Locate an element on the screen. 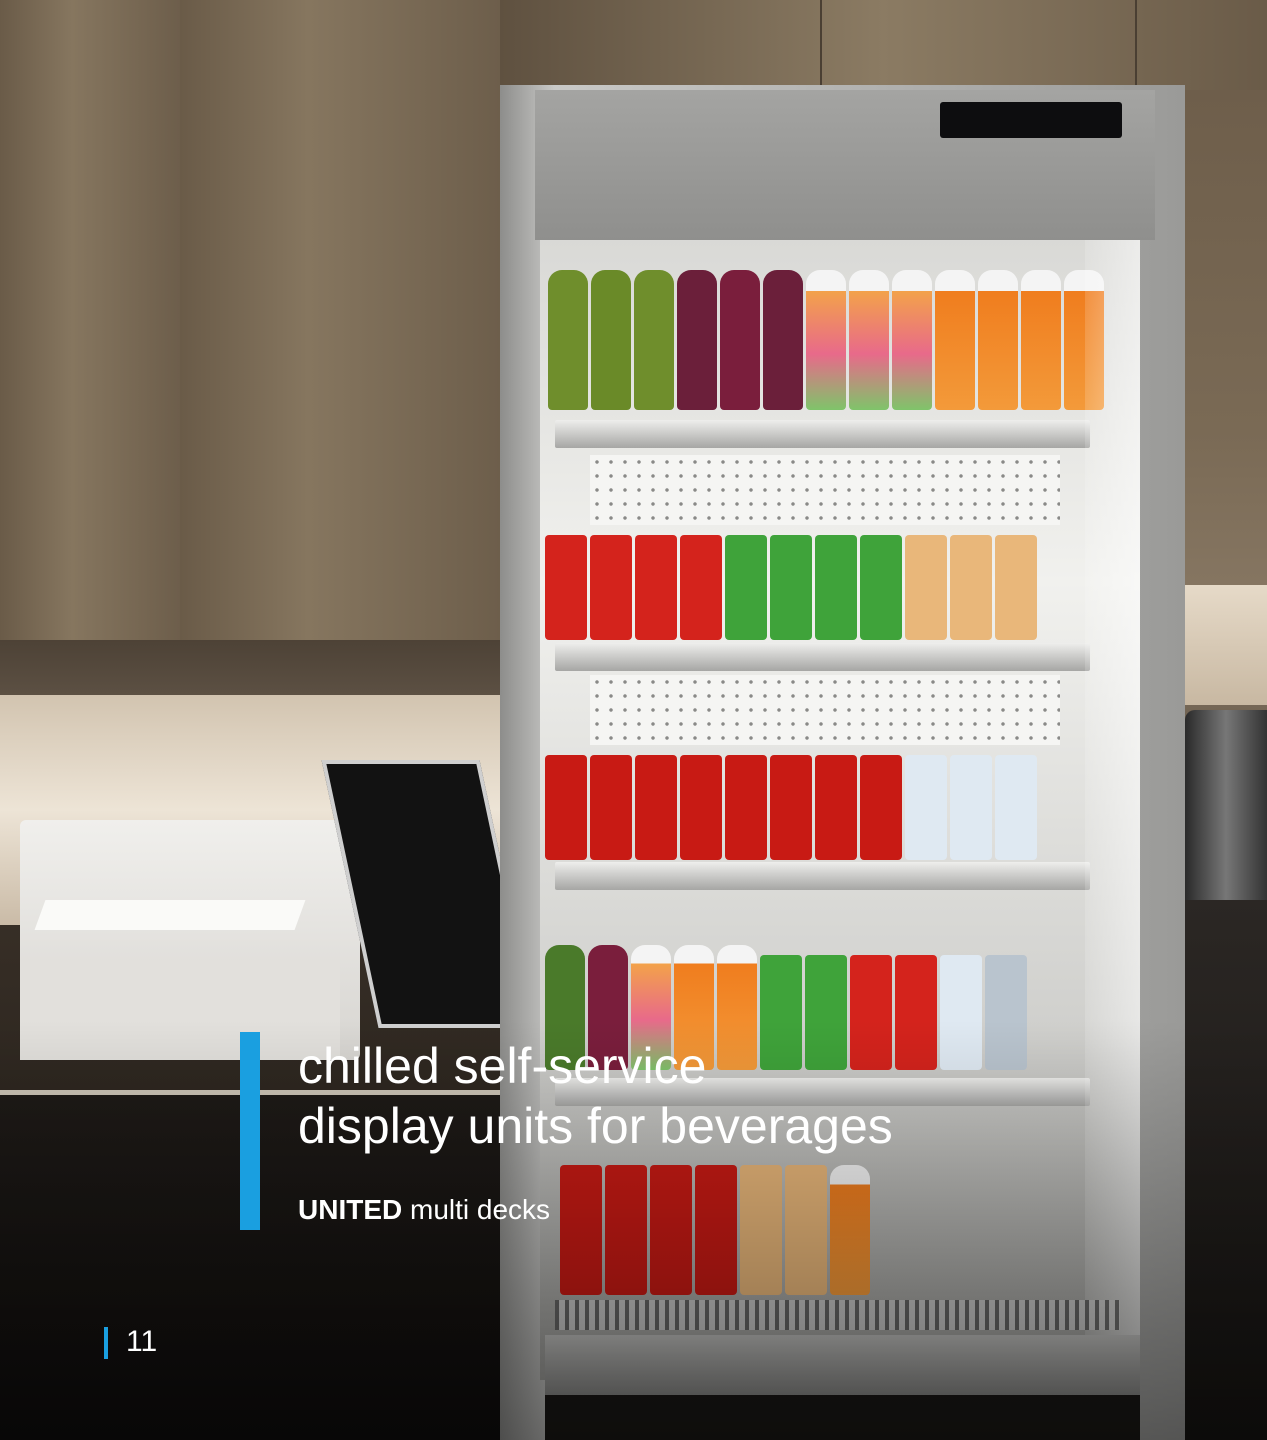 This screenshot has height=1440, width=1267. page-number: 11 is located at coordinates (142, 1341).